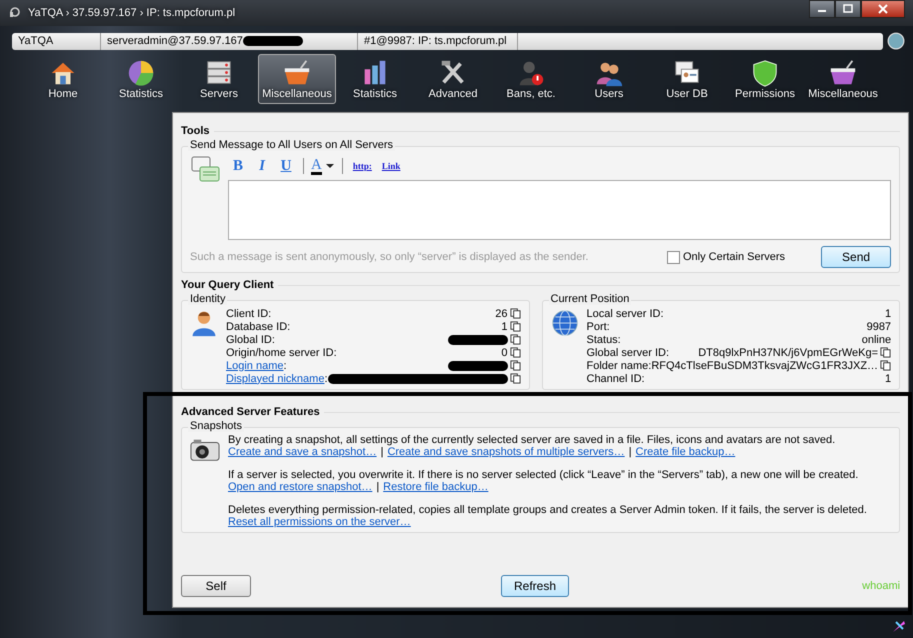 Image resolution: width=913 pixels, height=638 pixels. I want to click on self-button: Self, so click(216, 586).